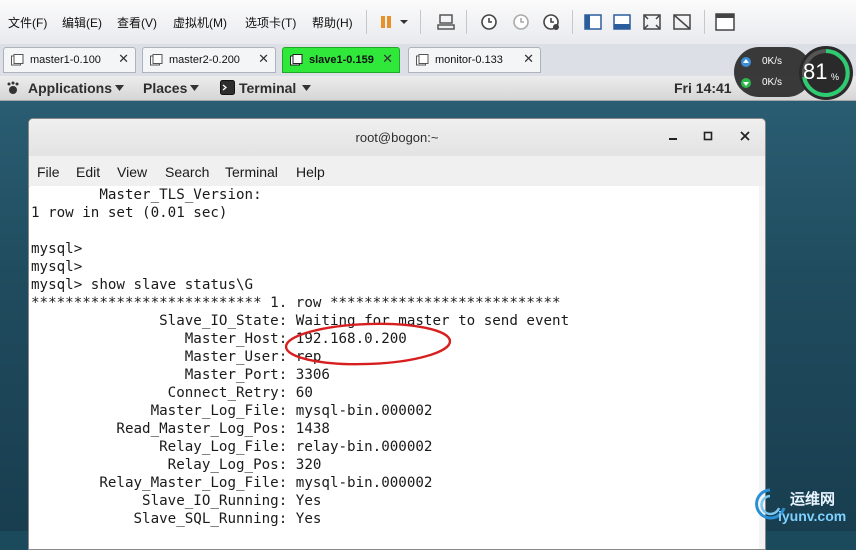  Describe the element at coordinates (187, 172) in the screenshot. I see `terminal-menu-search: Search` at that location.